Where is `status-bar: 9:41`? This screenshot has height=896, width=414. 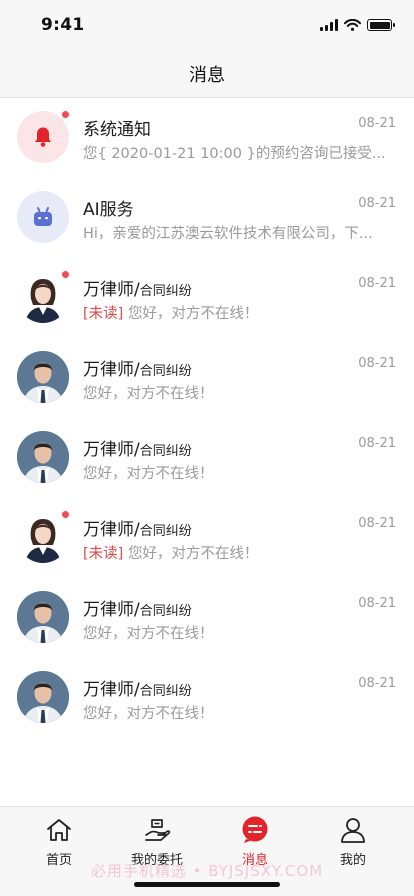
status-bar: 9:41 is located at coordinates (207, 25).